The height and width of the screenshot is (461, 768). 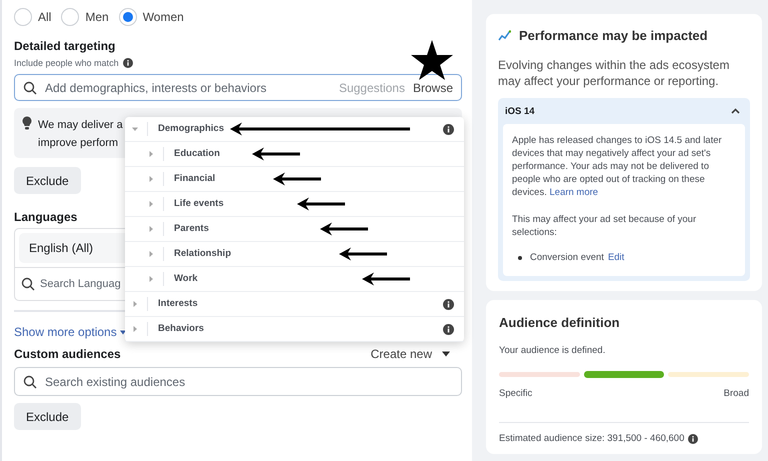 What do you see at coordinates (520, 258) in the screenshot?
I see `bullet-icon` at bounding box center [520, 258].